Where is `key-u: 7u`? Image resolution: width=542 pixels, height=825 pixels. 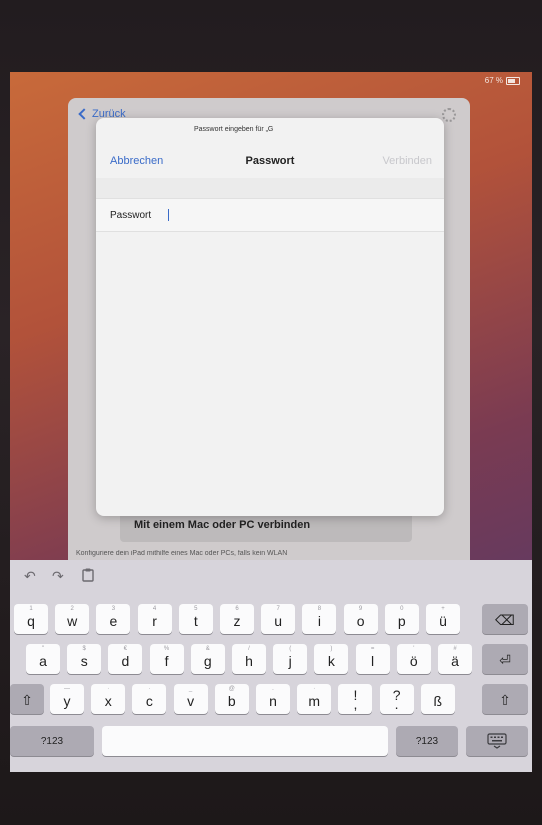
key-u: 7u is located at coordinates (278, 619).